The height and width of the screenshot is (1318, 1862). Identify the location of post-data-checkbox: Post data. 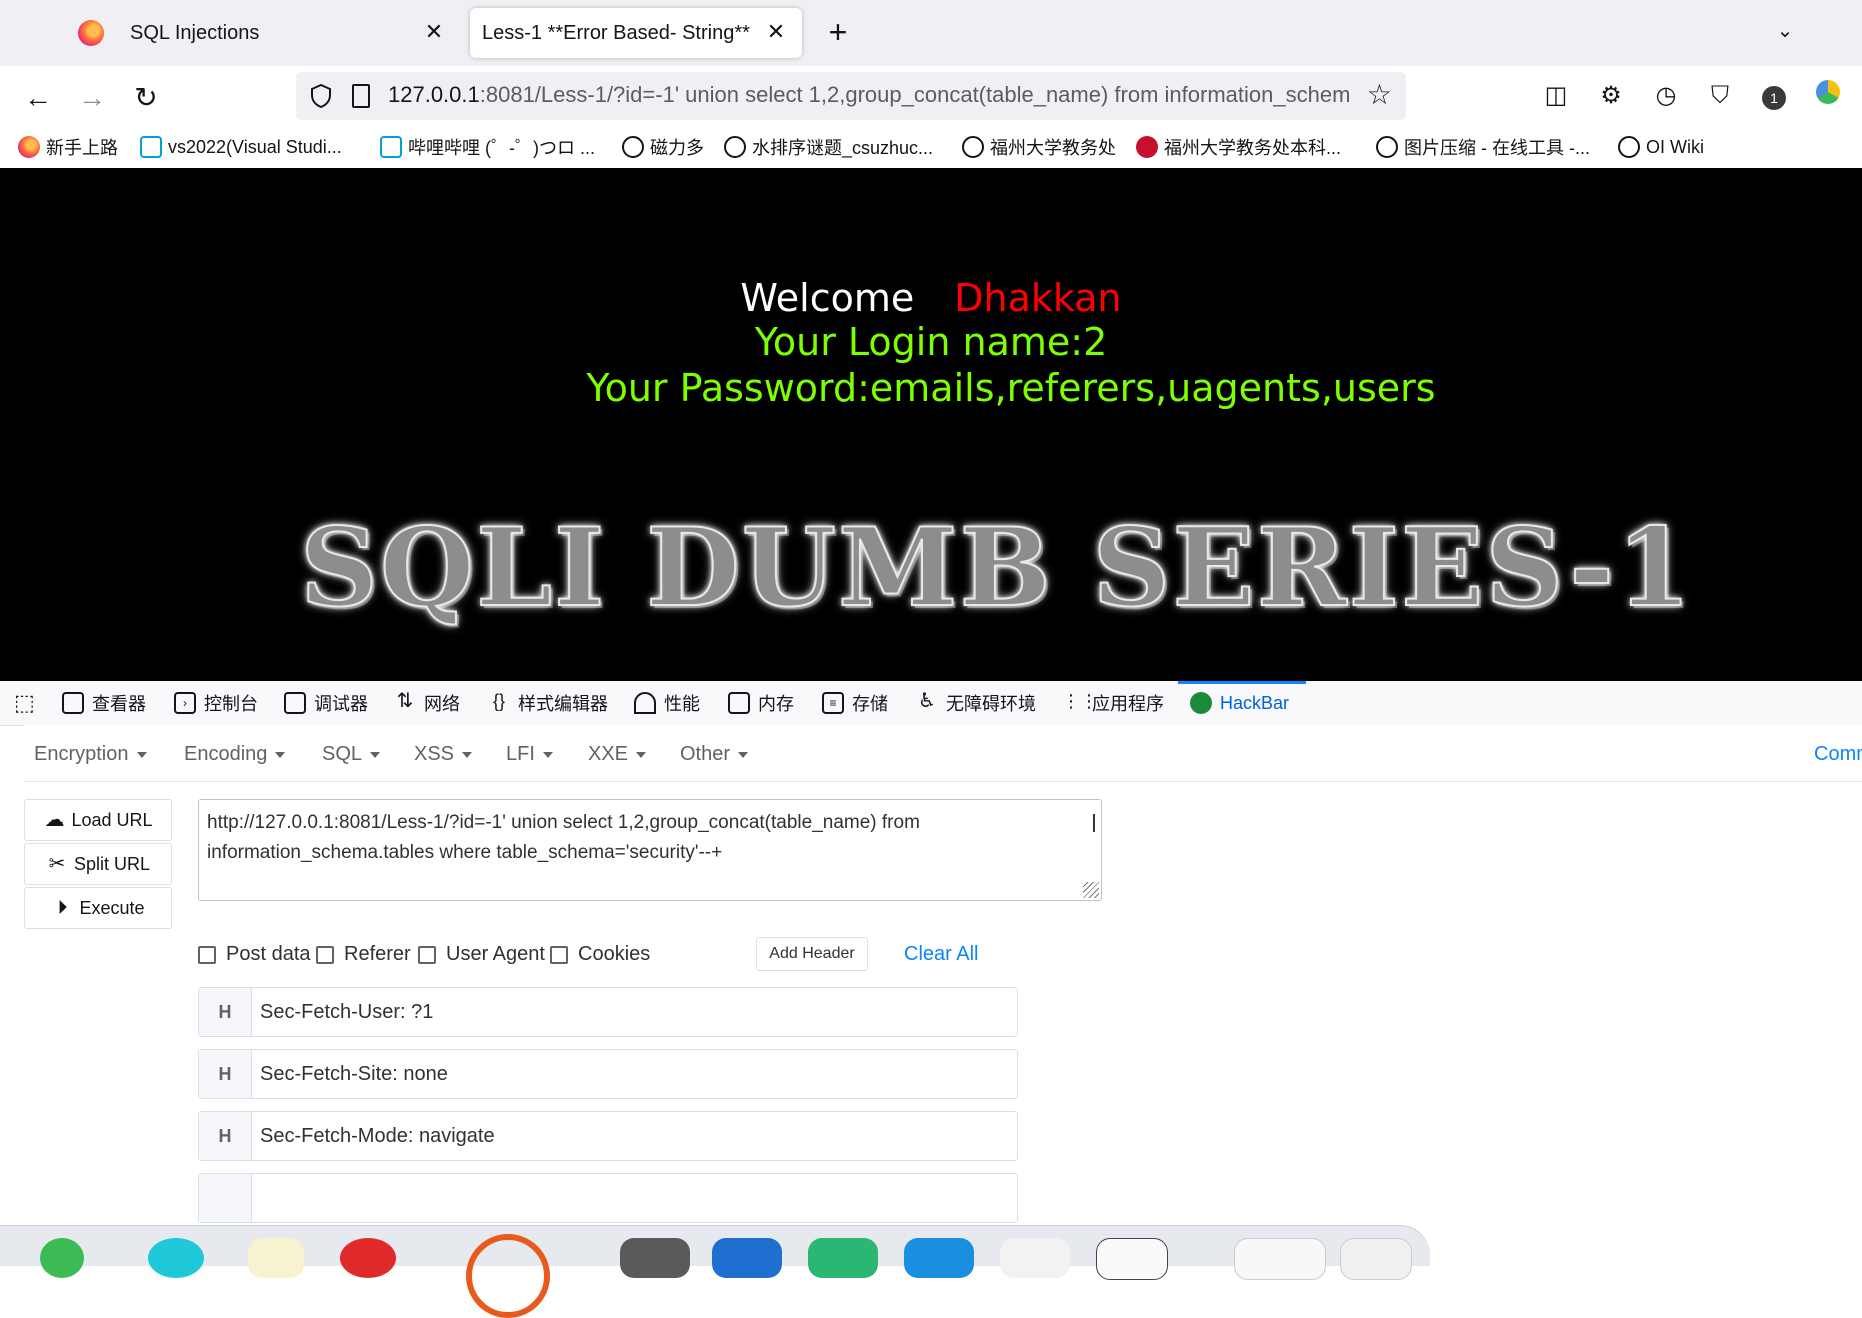
(254, 954).